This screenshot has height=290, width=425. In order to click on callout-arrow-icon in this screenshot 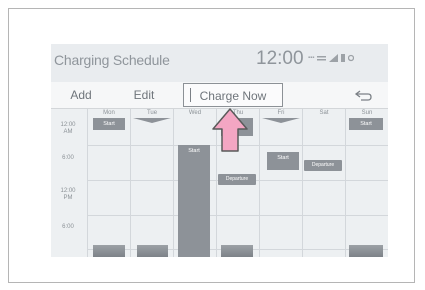, I will do `click(230, 130)`.